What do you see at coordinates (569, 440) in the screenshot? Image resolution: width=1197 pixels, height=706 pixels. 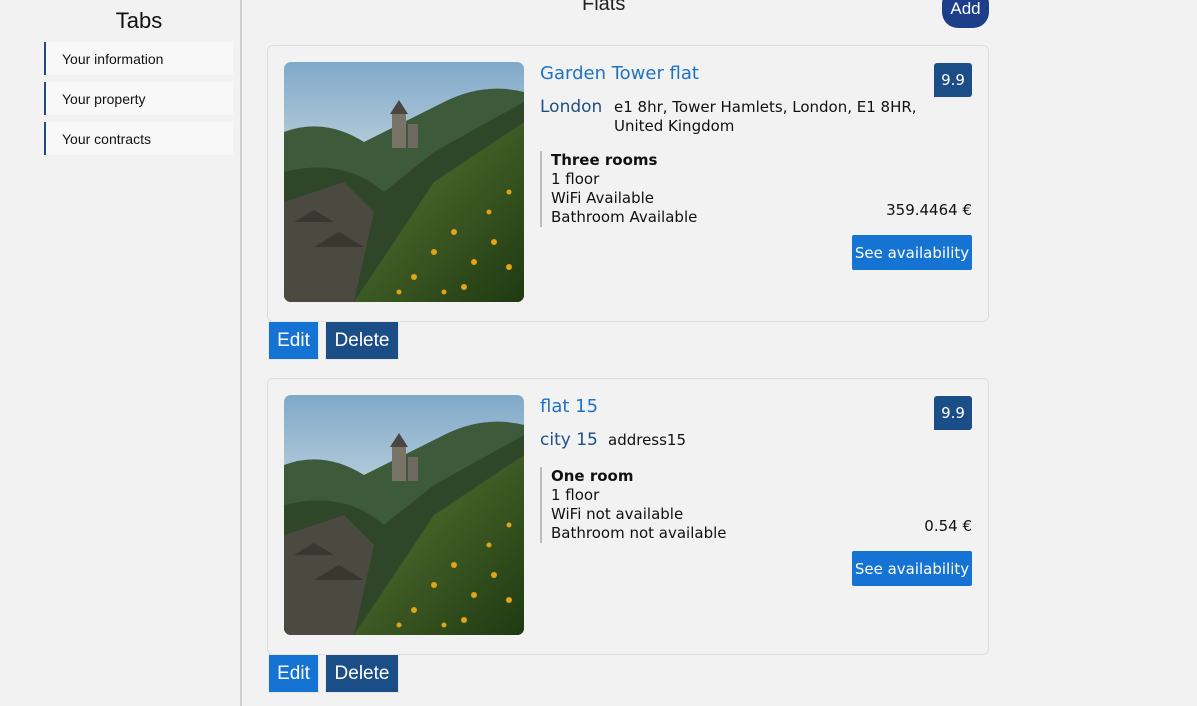 I see `flat-city: city 15` at bounding box center [569, 440].